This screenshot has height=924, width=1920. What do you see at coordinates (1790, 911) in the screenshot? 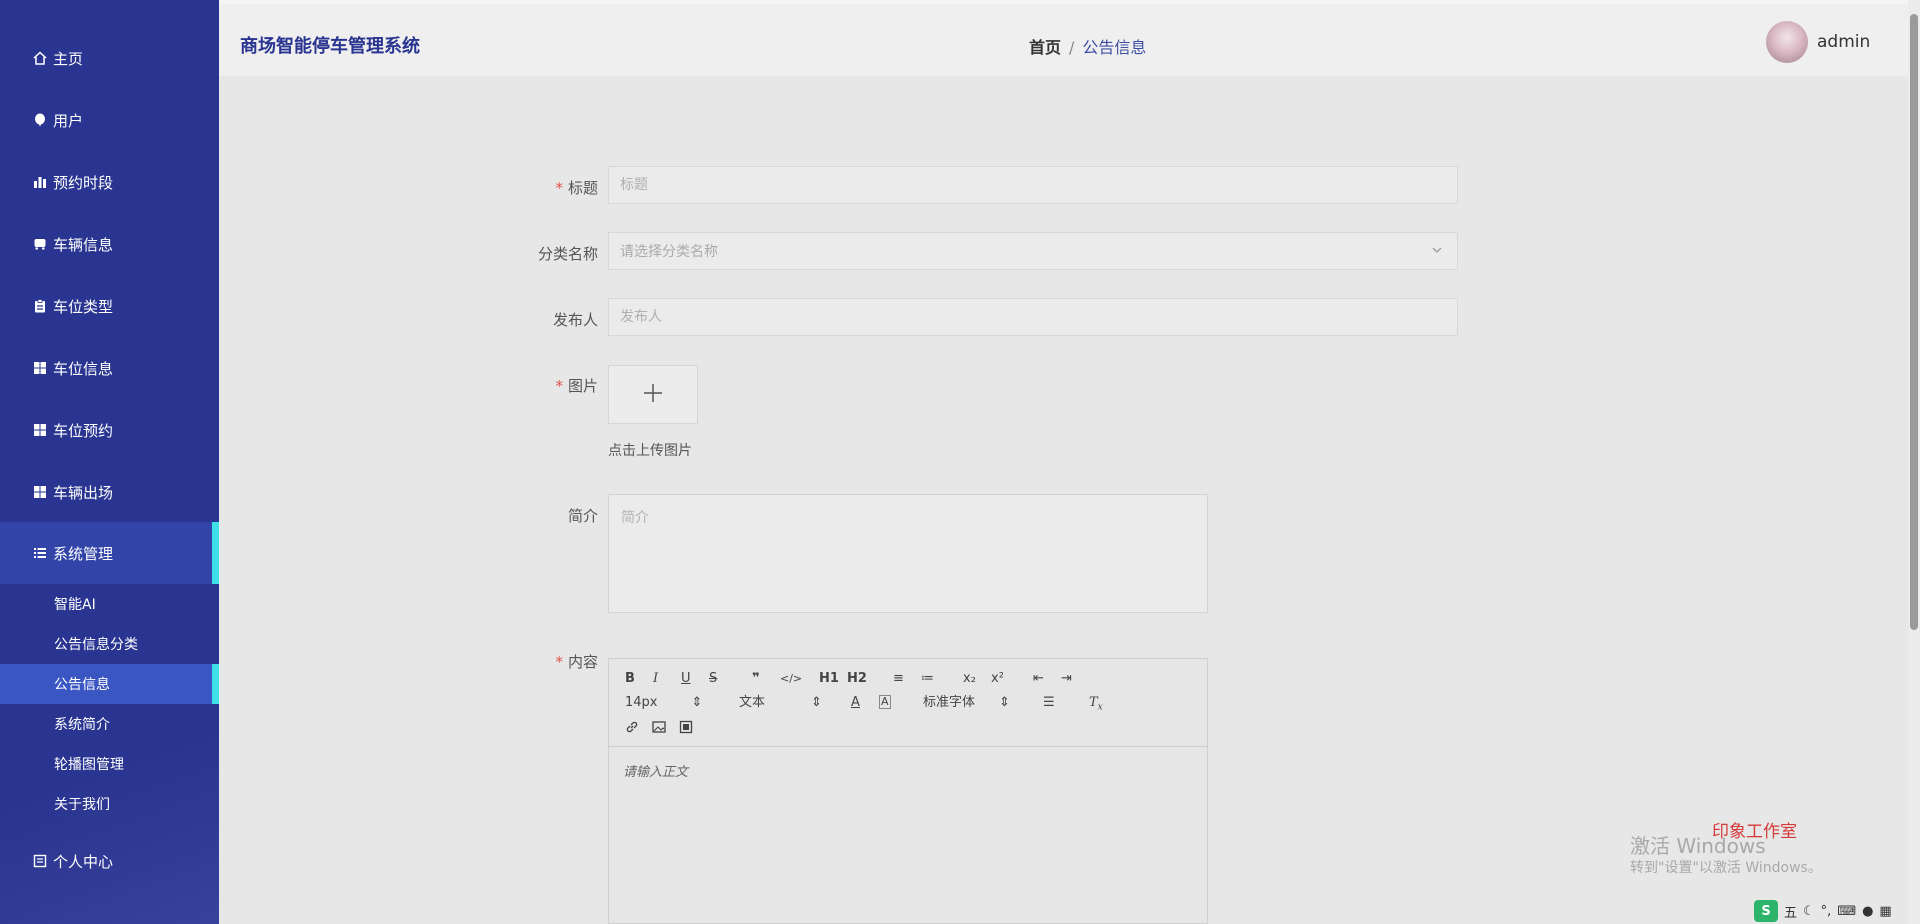
I see `ime-mode: 五` at bounding box center [1790, 911].